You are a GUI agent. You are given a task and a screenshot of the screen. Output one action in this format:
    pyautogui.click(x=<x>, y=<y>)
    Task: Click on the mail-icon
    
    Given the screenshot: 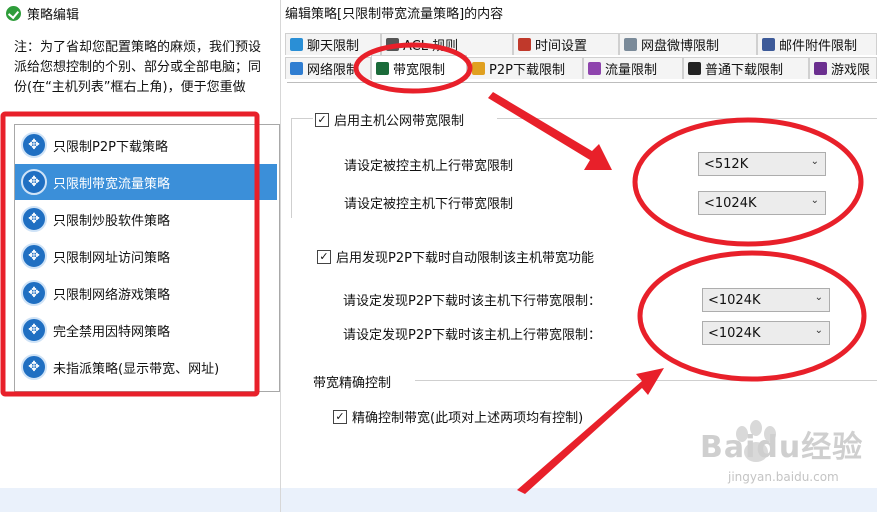 What is the action you would take?
    pyautogui.click(x=768, y=44)
    